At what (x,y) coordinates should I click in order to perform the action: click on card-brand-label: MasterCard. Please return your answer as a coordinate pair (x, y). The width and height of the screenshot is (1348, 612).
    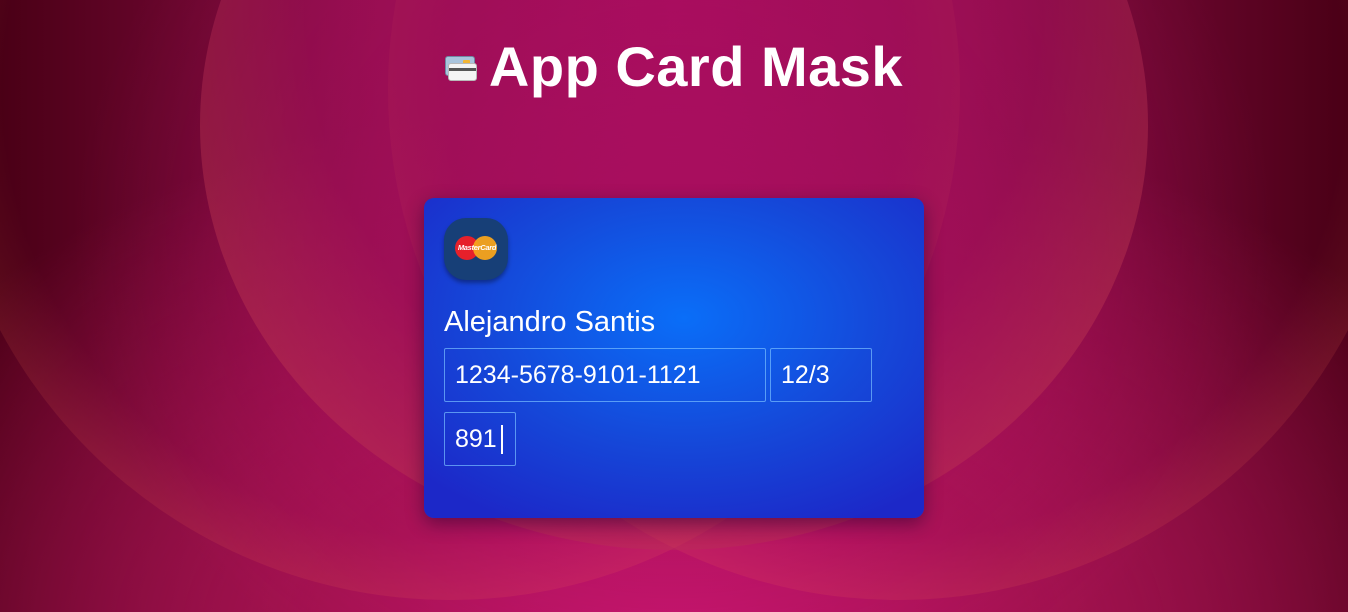
    Looking at the image, I should click on (477, 247).